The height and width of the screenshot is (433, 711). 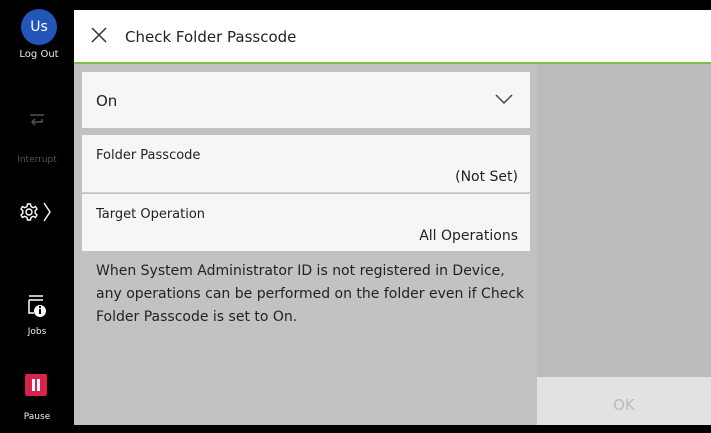 What do you see at coordinates (36, 385) in the screenshot?
I see `pause-icon` at bounding box center [36, 385].